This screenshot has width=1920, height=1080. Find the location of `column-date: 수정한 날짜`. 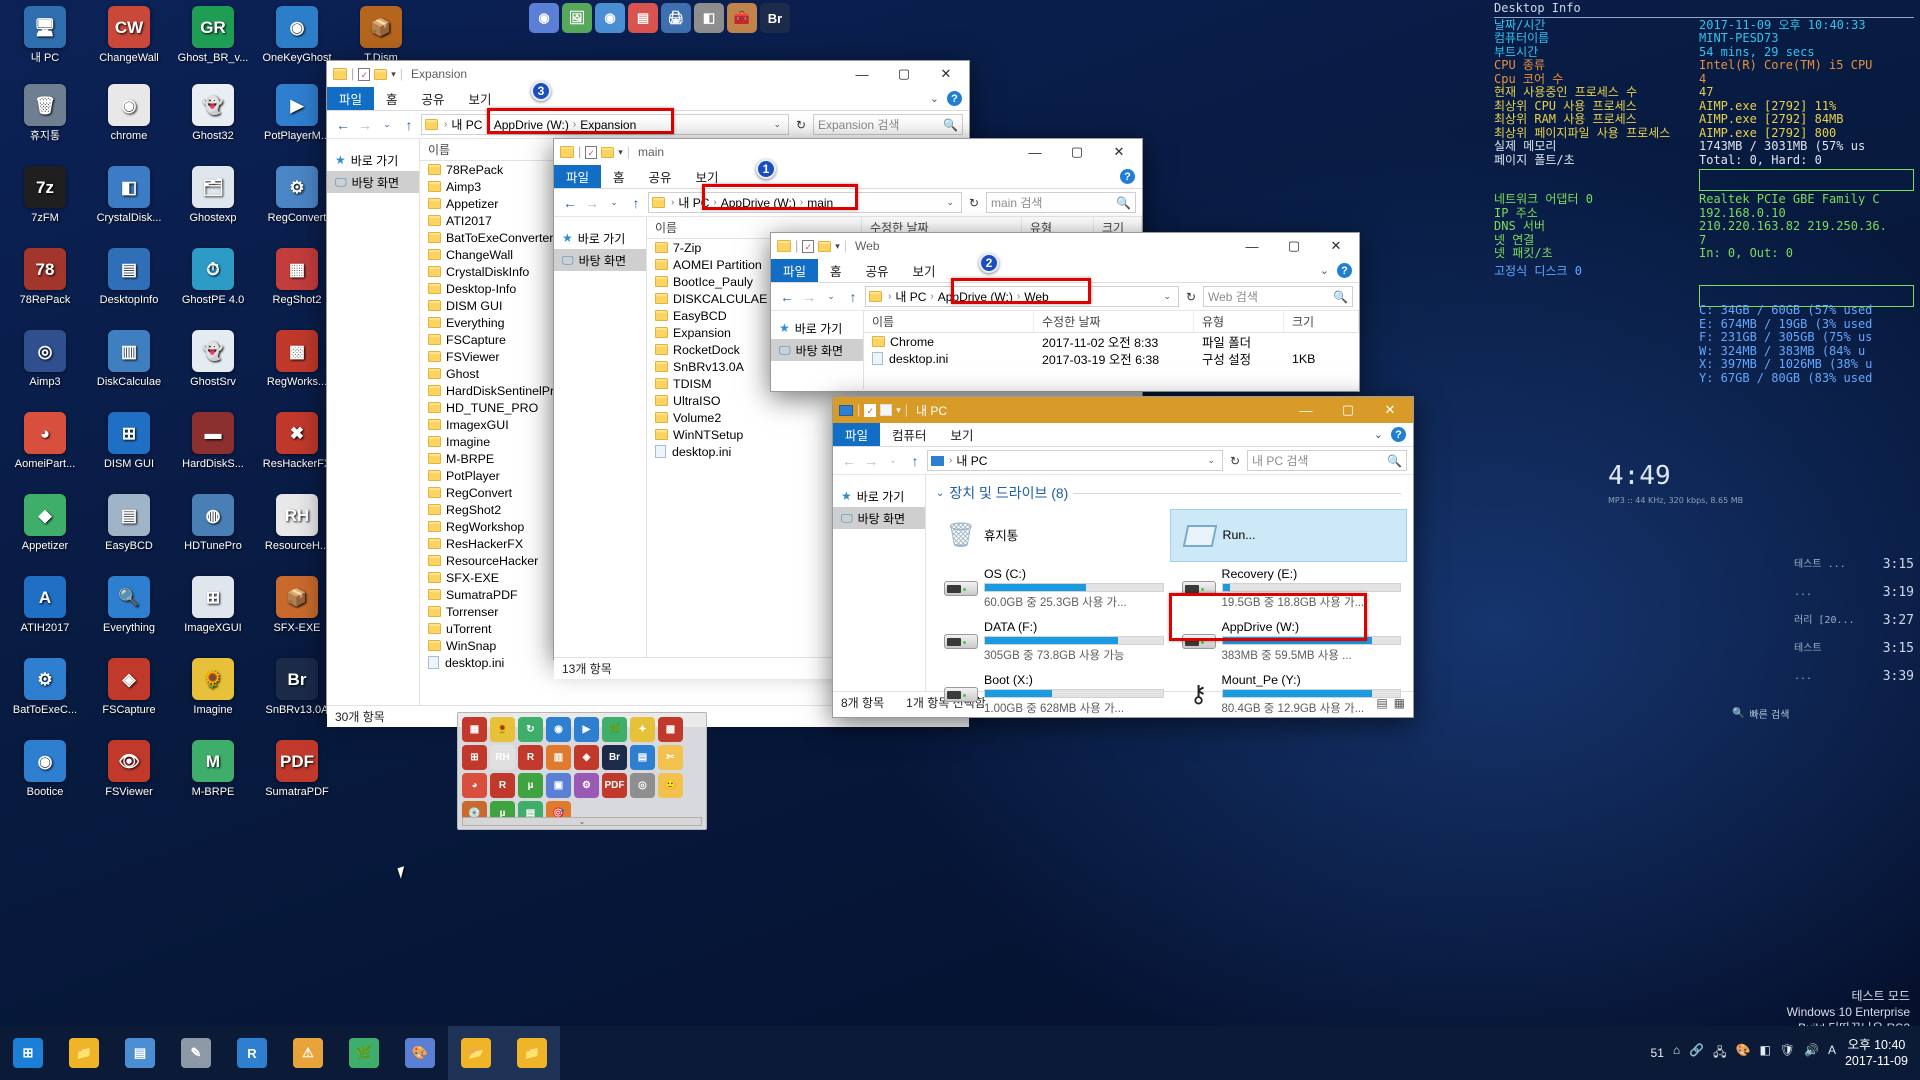

column-date: 수정한 날짜 is located at coordinates (1114, 321).